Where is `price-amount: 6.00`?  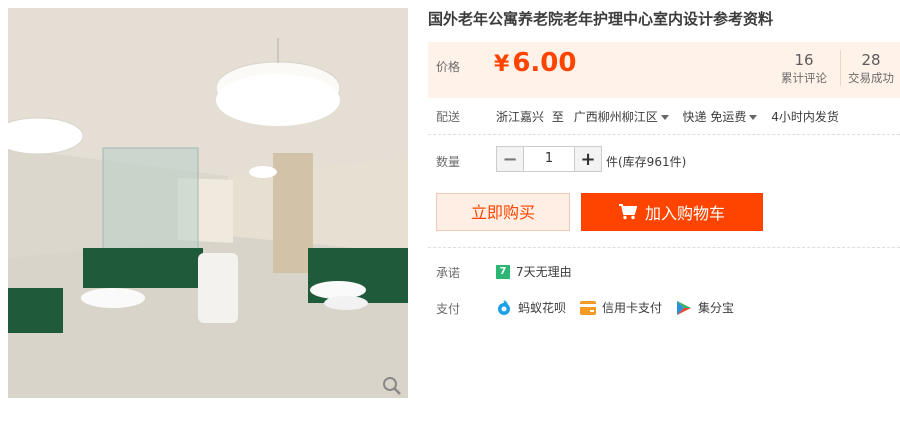 price-amount: 6.00 is located at coordinates (544, 63).